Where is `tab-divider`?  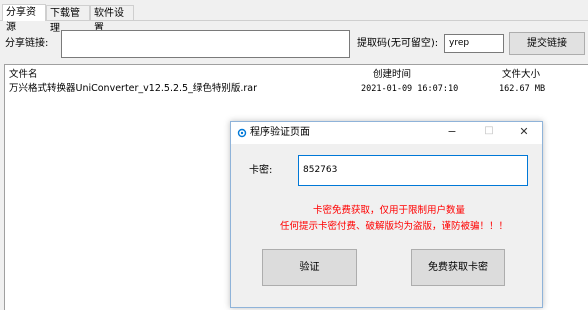 tab-divider is located at coordinates (294, 20).